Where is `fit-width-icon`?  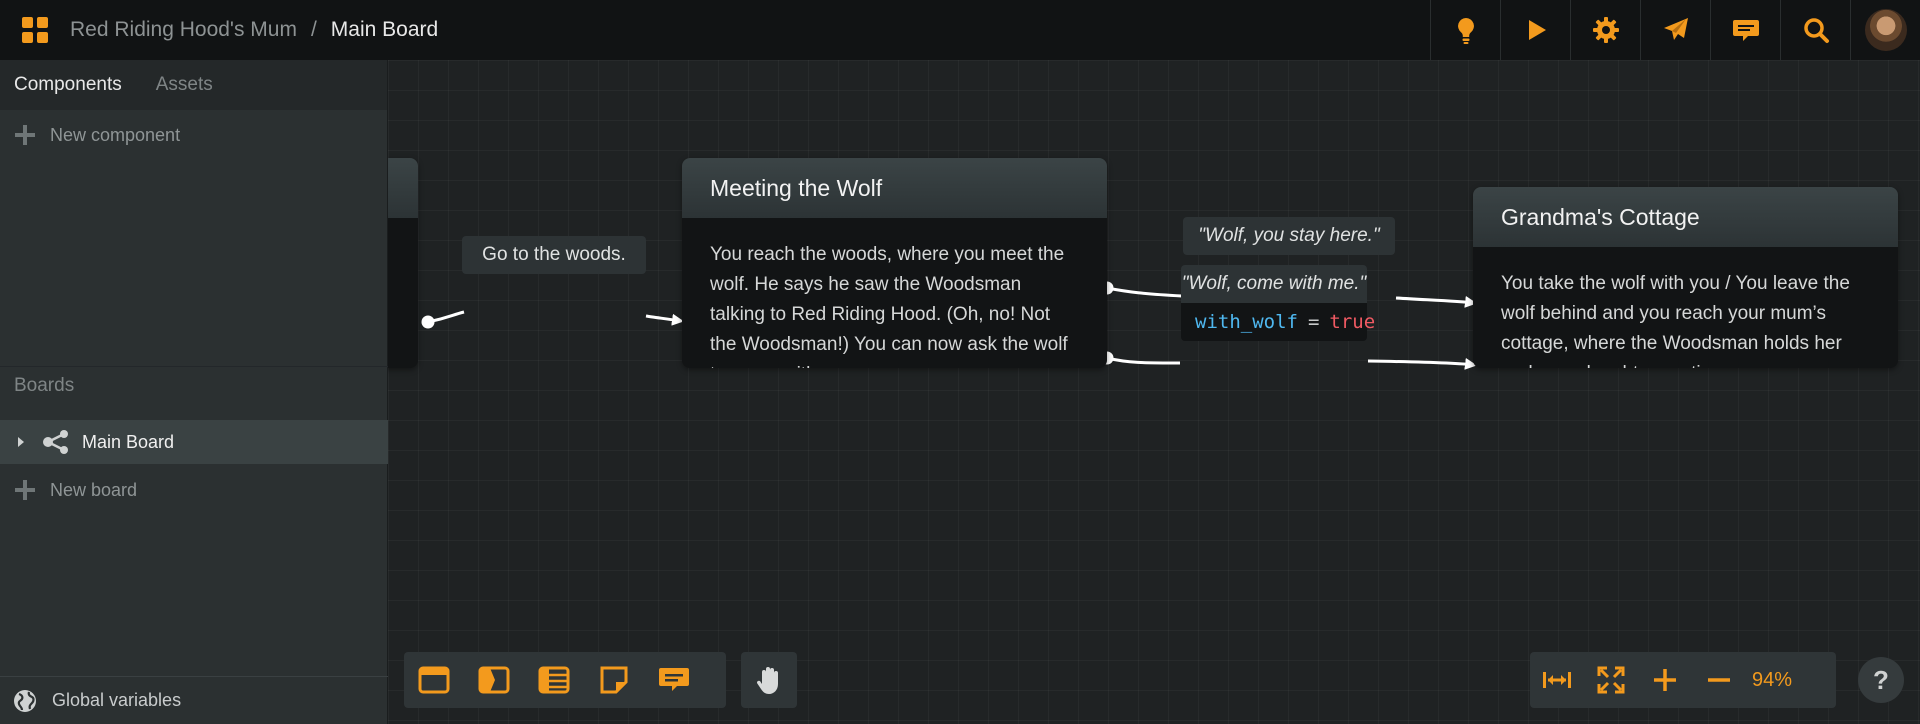
fit-width-icon is located at coordinates (1557, 680).